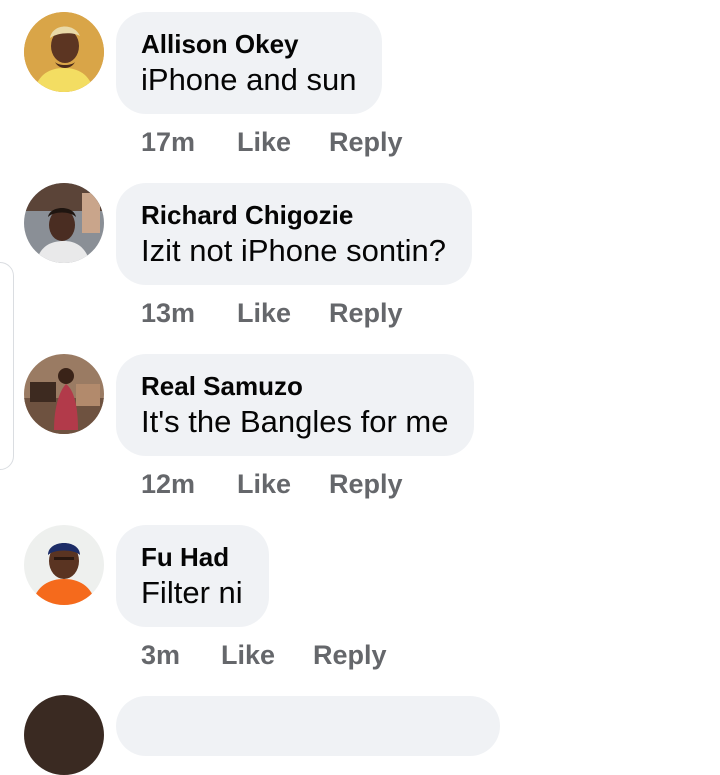 Image resolution: width=720 pixels, height=775 pixels. I want to click on comment-author: Real Samuzo, so click(294, 386).